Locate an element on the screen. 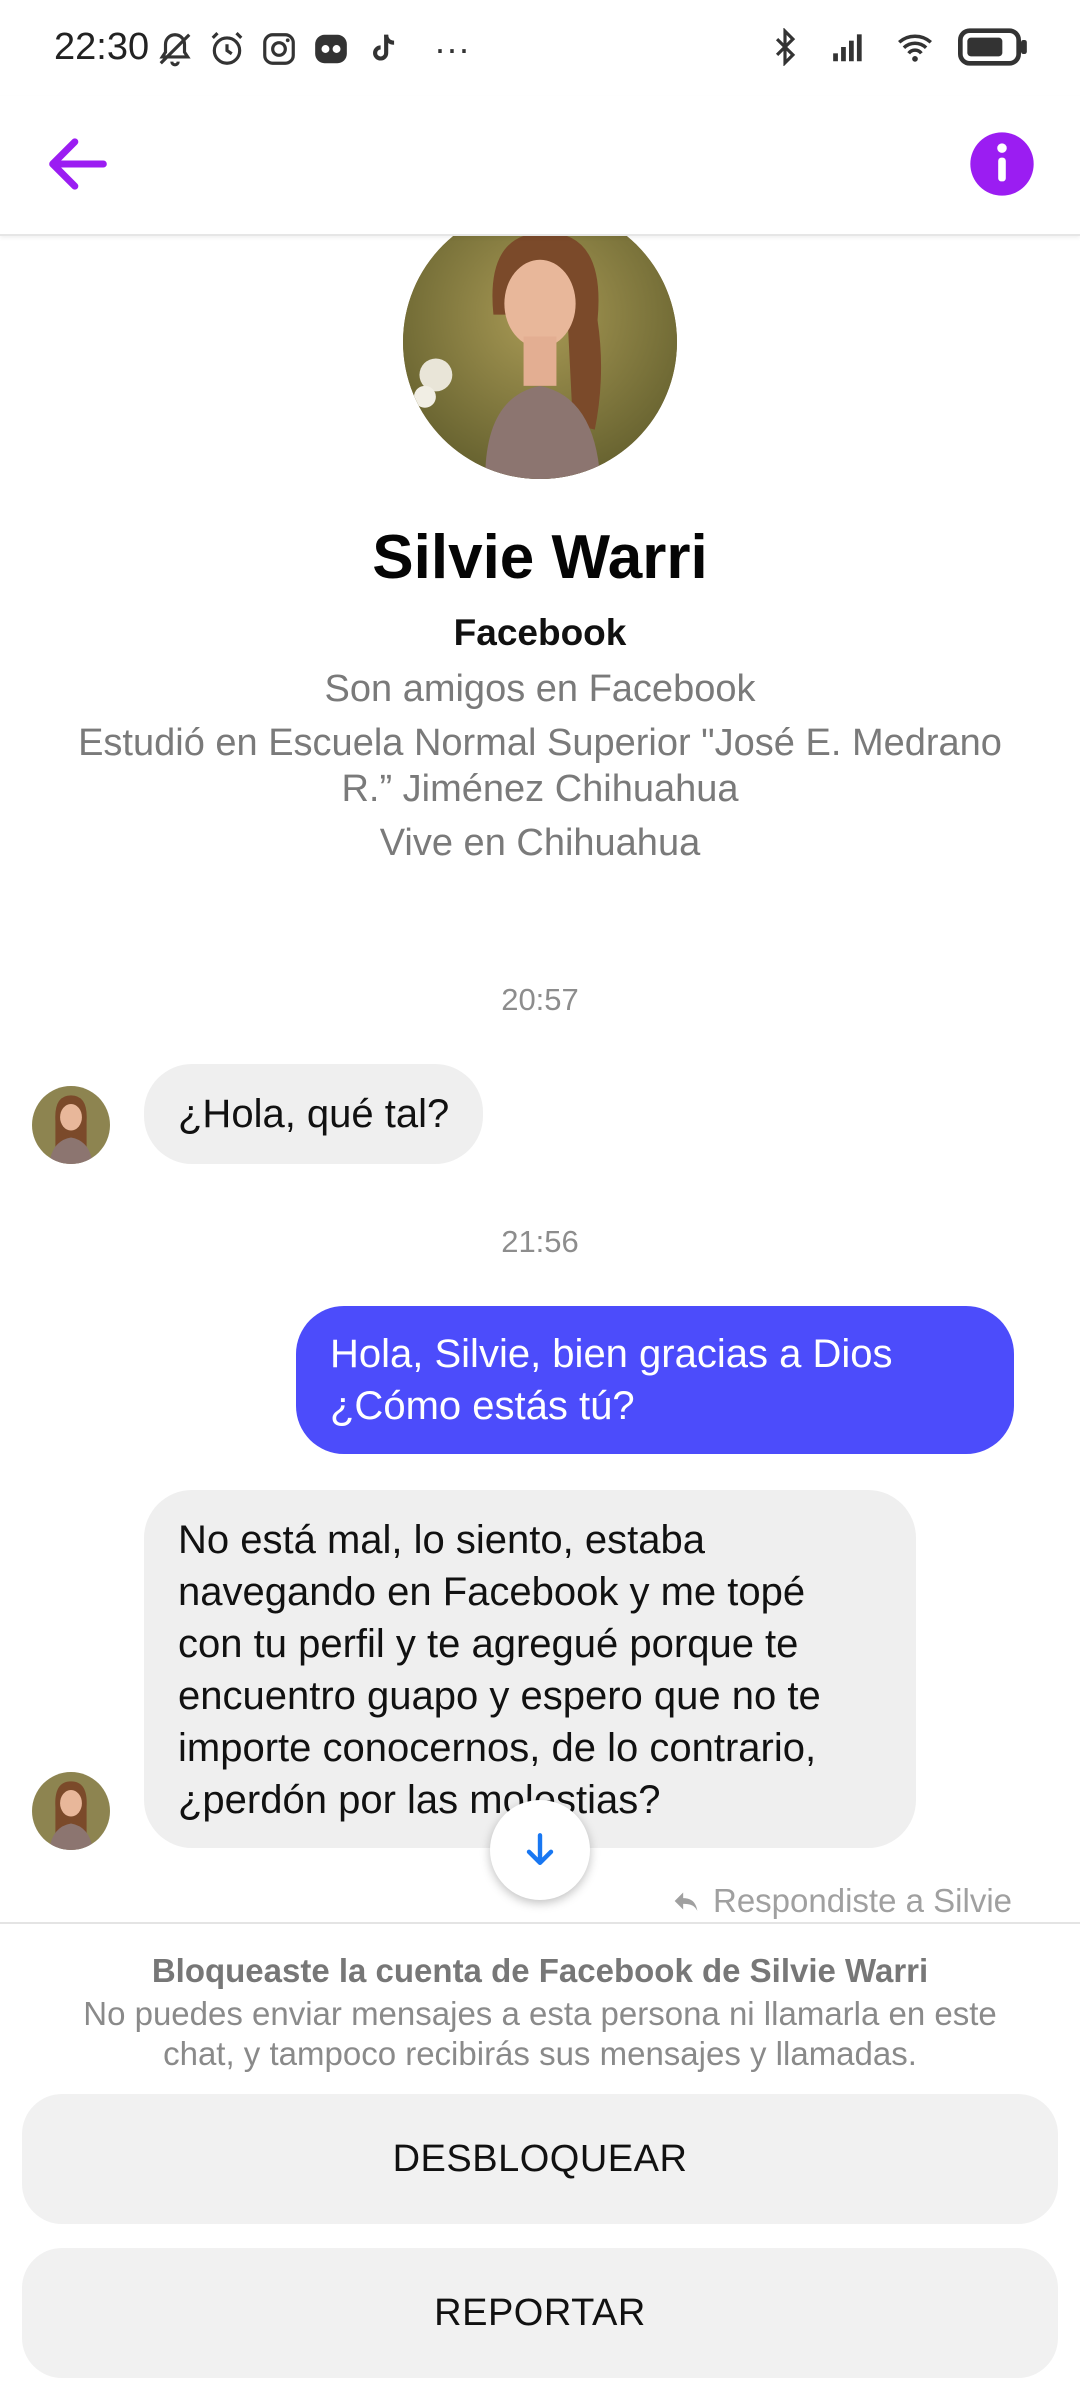 The height and width of the screenshot is (2402, 1080). status-right-icons is located at coordinates (897, 47).